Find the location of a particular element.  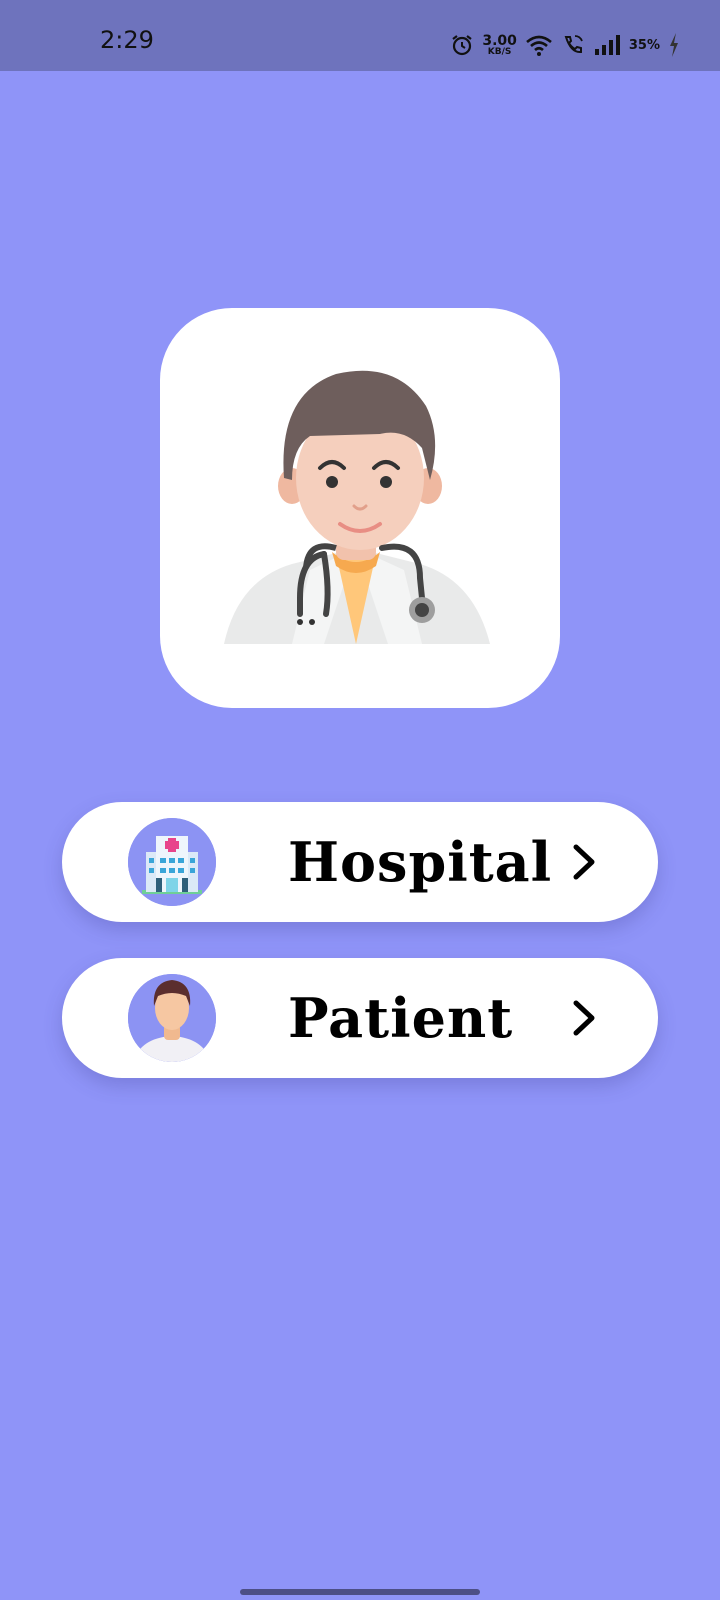

battery-charging-icon is located at coordinates (674, 45).